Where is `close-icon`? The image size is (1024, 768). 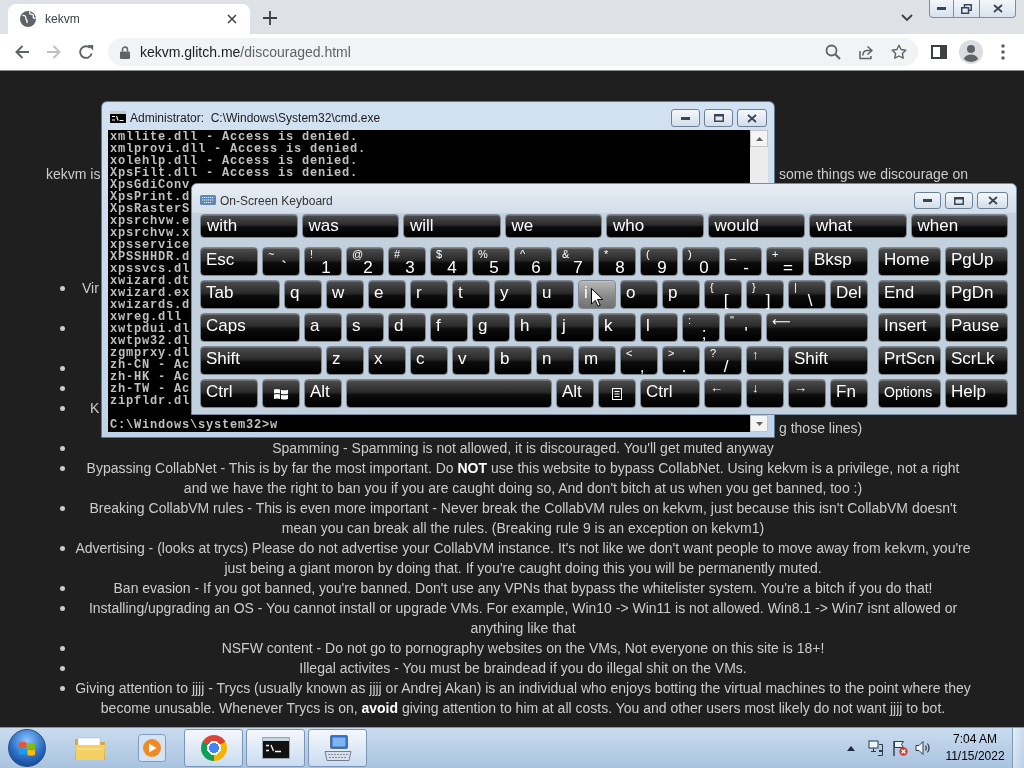 close-icon is located at coordinates (232, 19).